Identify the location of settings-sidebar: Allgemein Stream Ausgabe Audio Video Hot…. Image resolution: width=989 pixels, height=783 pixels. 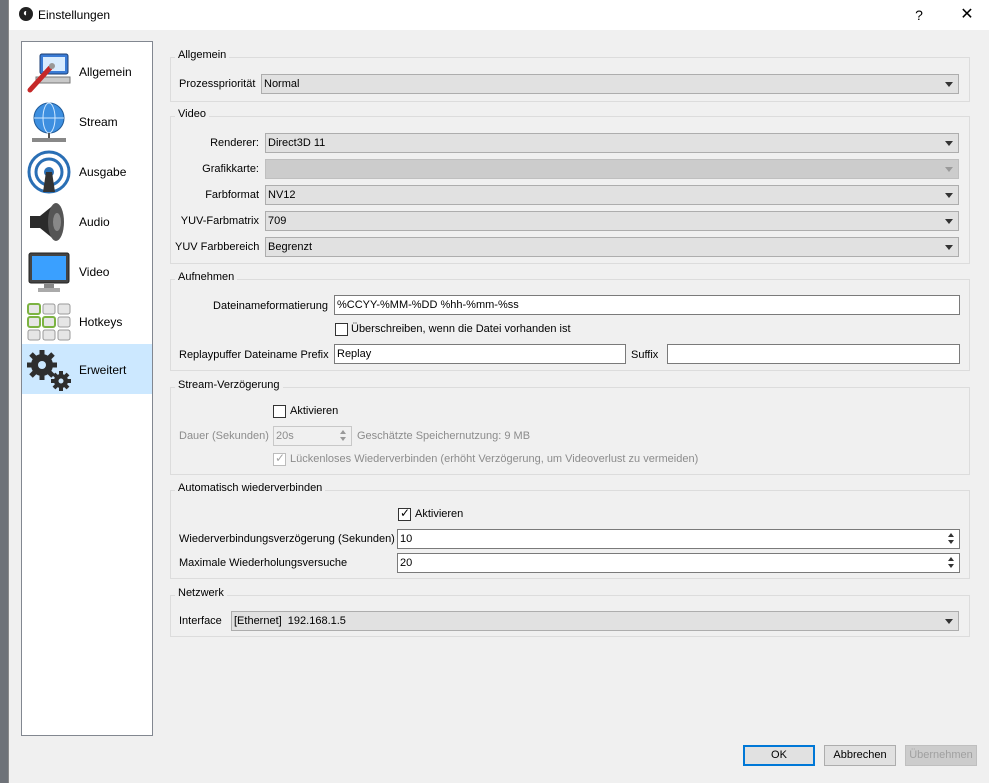
(87, 388).